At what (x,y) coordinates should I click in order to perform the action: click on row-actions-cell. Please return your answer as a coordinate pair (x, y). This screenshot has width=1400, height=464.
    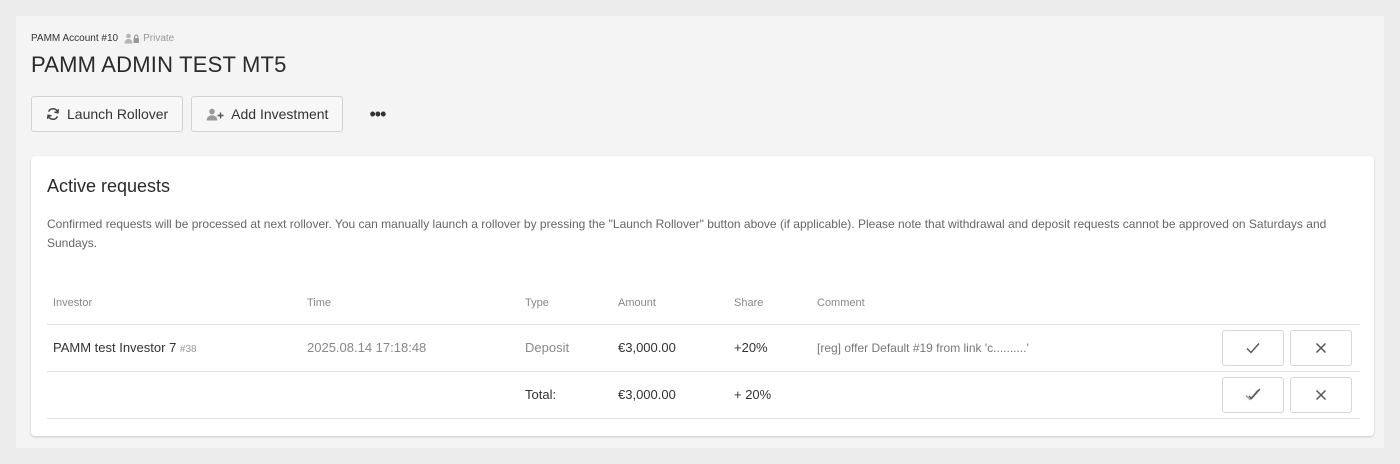
    Looking at the image, I should click on (1275, 348).